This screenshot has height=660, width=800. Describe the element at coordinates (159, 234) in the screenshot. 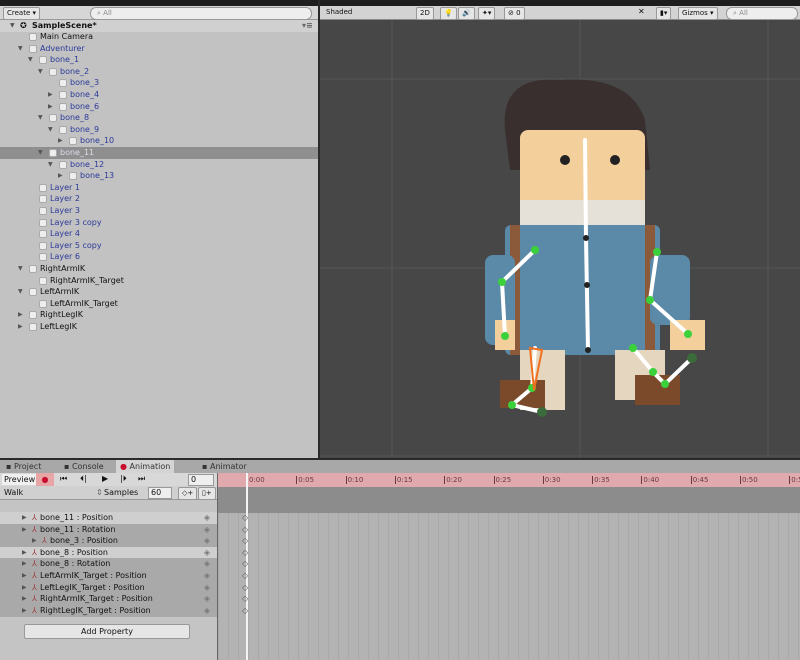

I see `hierarchy-item: Layer 4` at that location.